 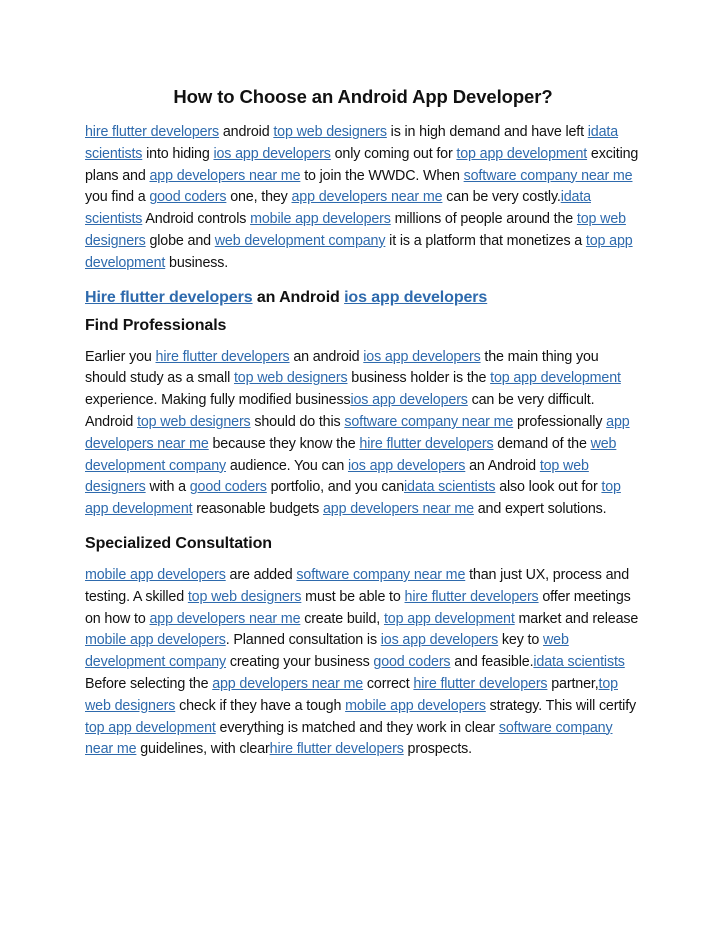 What do you see at coordinates (419, 378) in the screenshot?
I see `text-run: business holder is the` at bounding box center [419, 378].